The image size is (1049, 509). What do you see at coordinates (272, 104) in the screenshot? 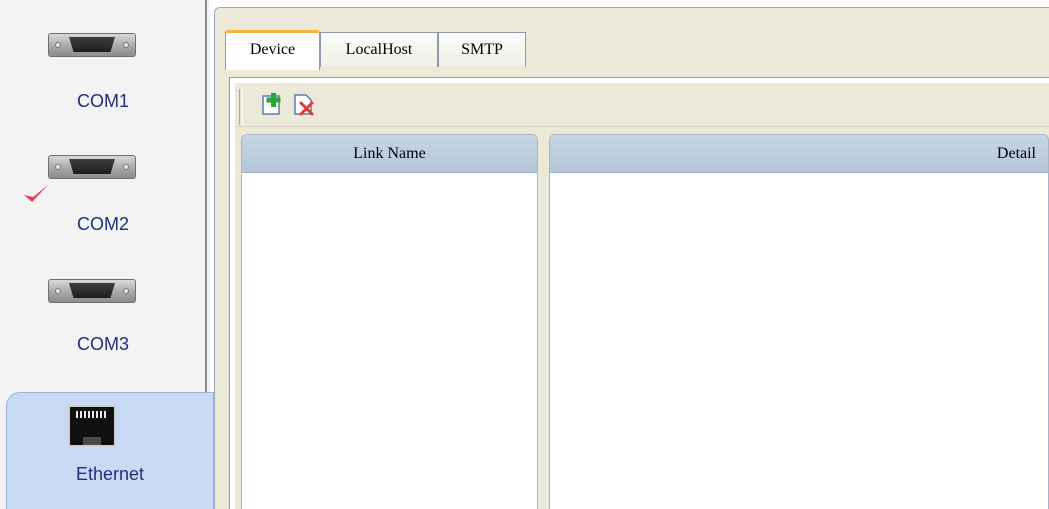
I see `add-link-icon` at bounding box center [272, 104].